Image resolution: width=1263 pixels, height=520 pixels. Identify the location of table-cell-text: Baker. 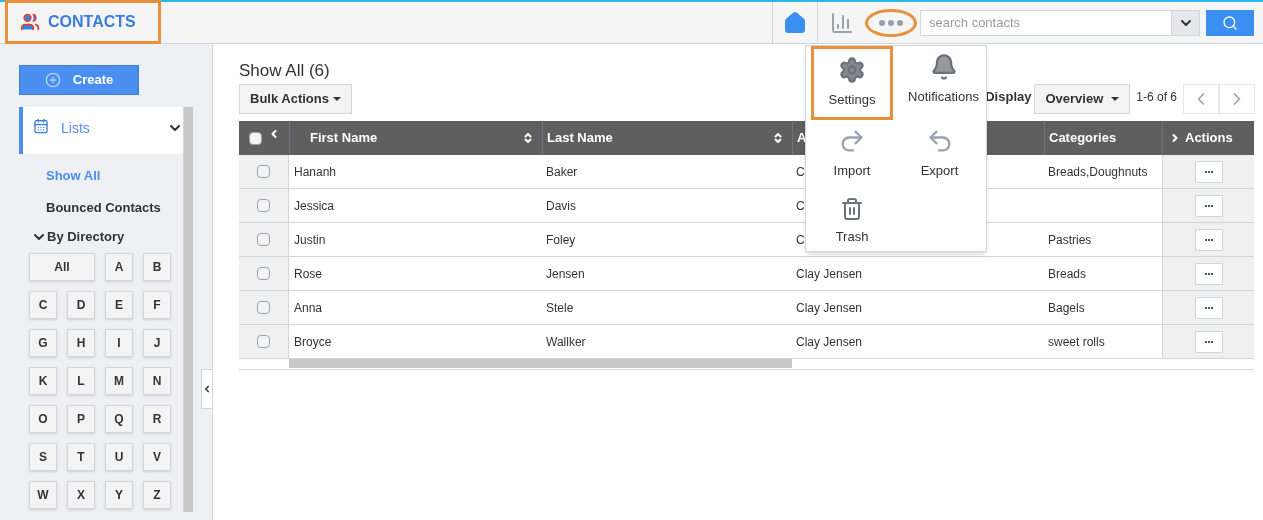
(562, 172).